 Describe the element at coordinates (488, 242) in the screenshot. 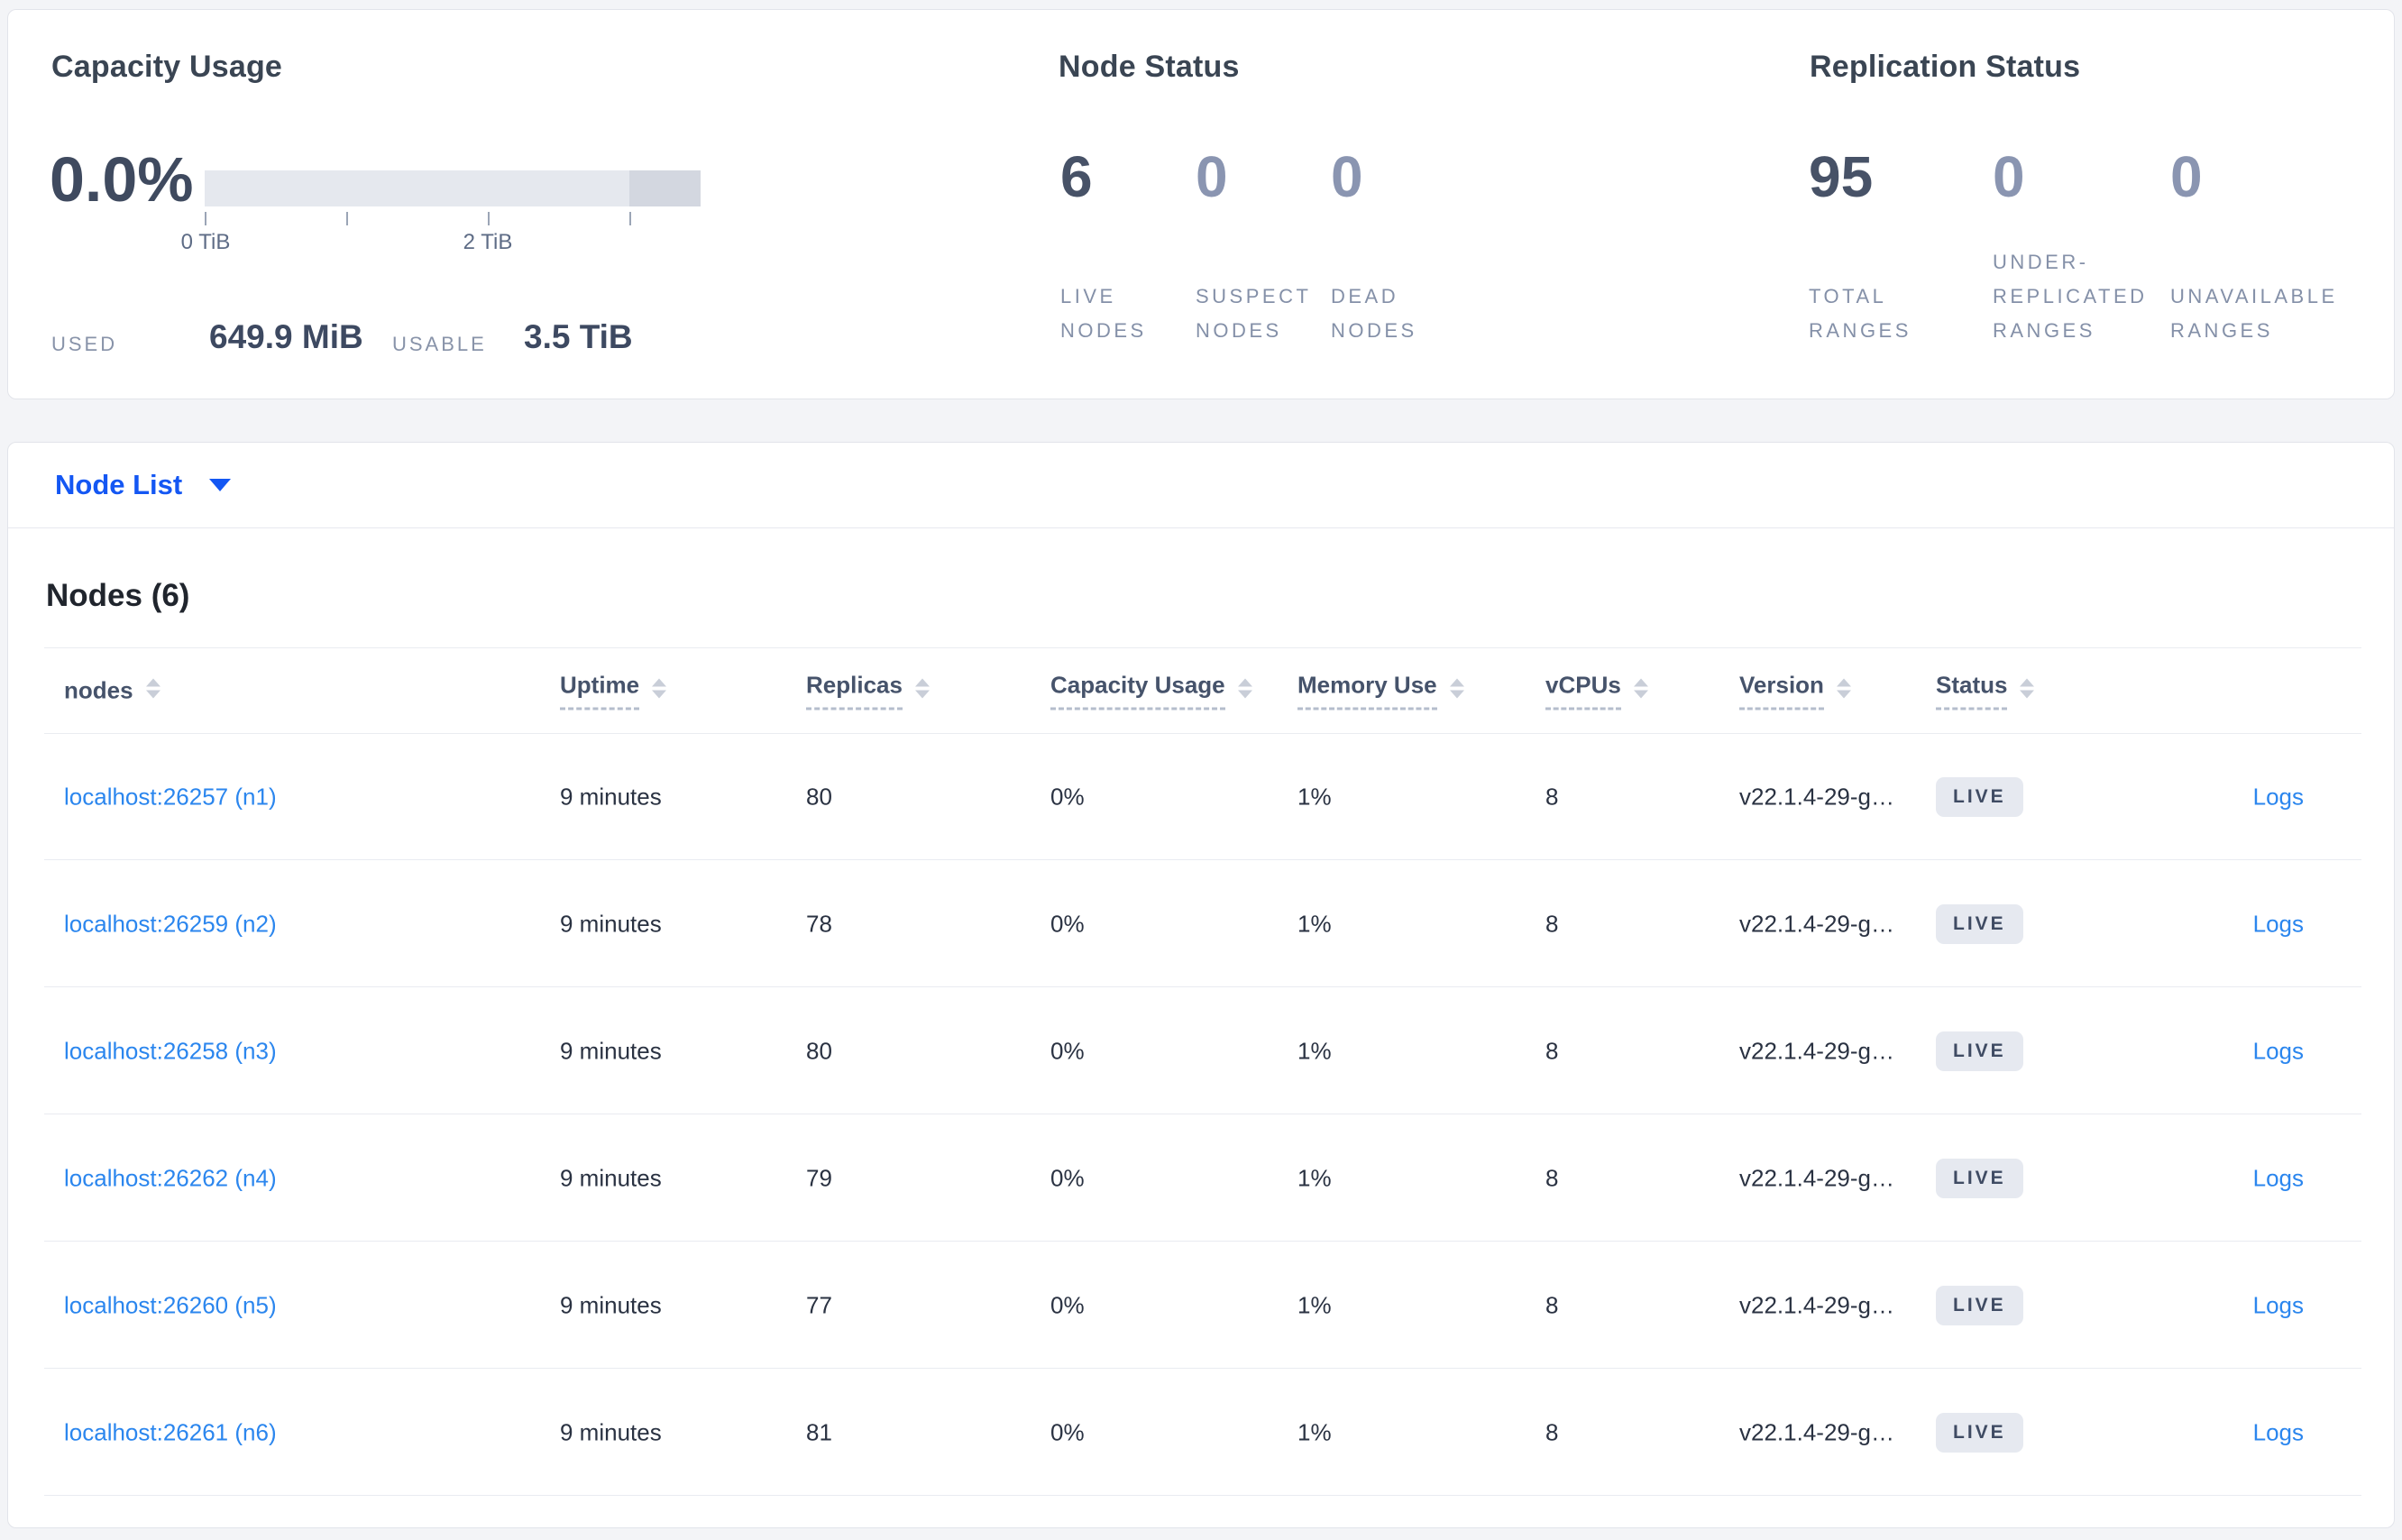

I see `capacity-tick-label: 2 TiB` at that location.